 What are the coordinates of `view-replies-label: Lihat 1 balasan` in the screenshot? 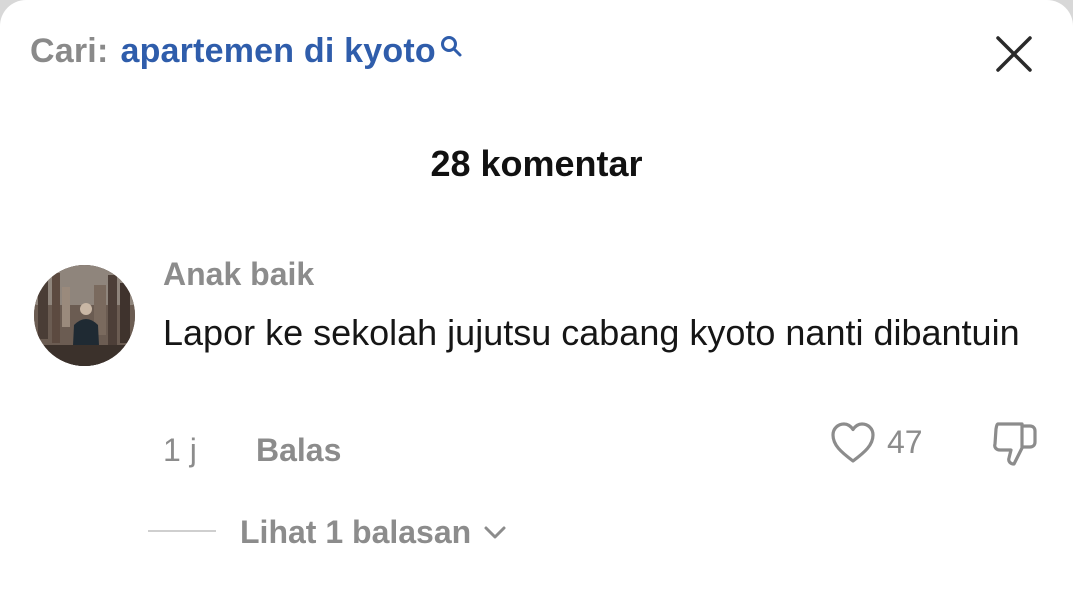 It's located at (356, 532).